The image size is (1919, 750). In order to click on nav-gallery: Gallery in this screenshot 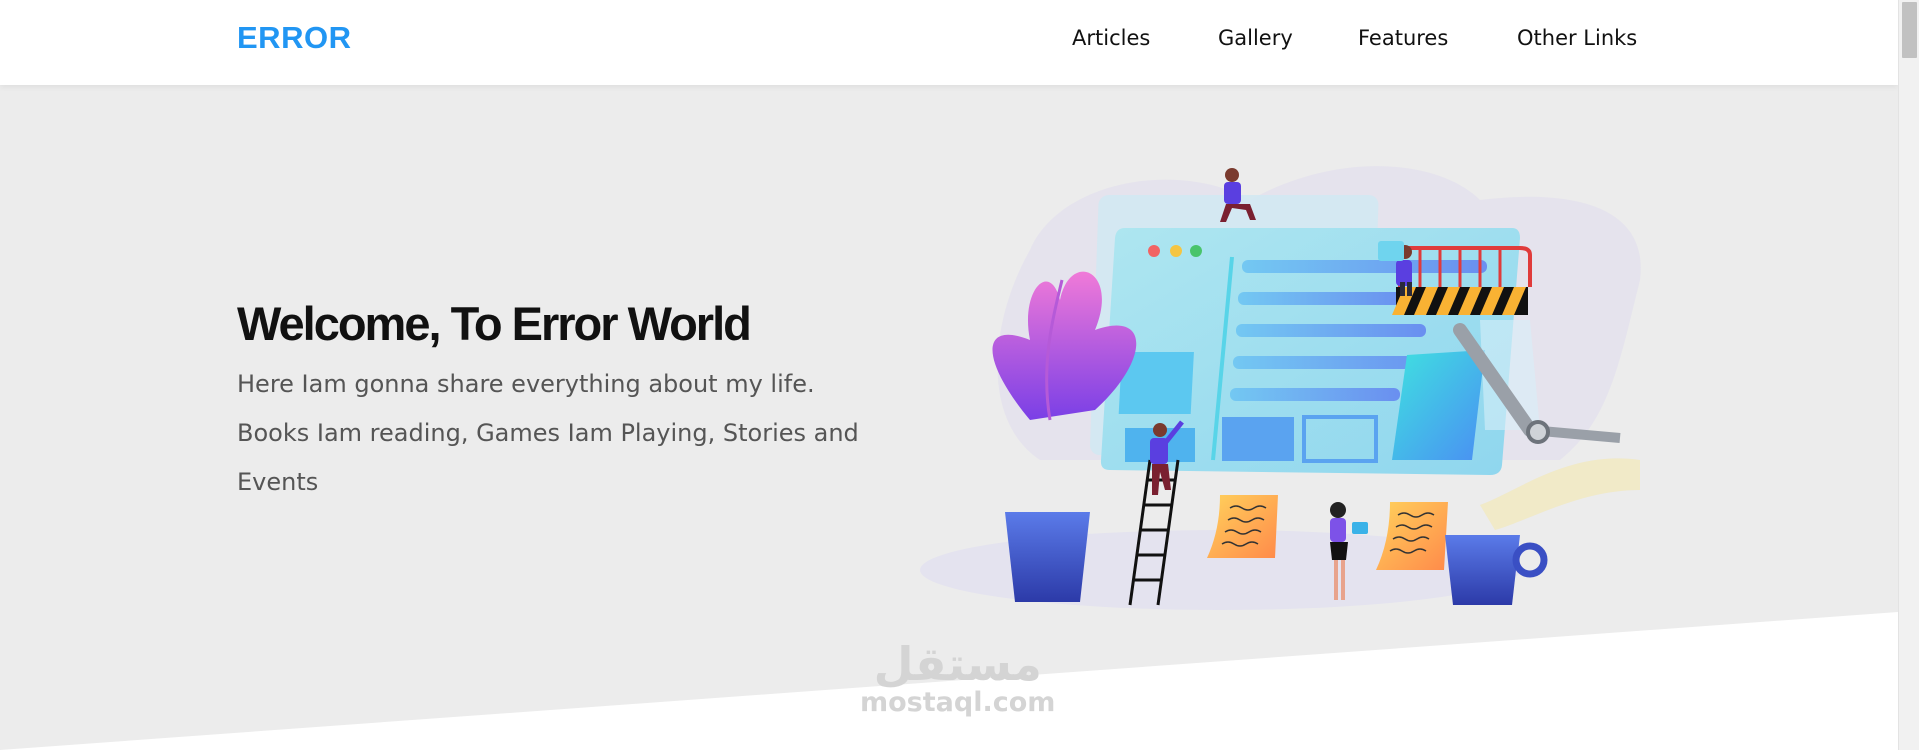, I will do `click(1255, 38)`.